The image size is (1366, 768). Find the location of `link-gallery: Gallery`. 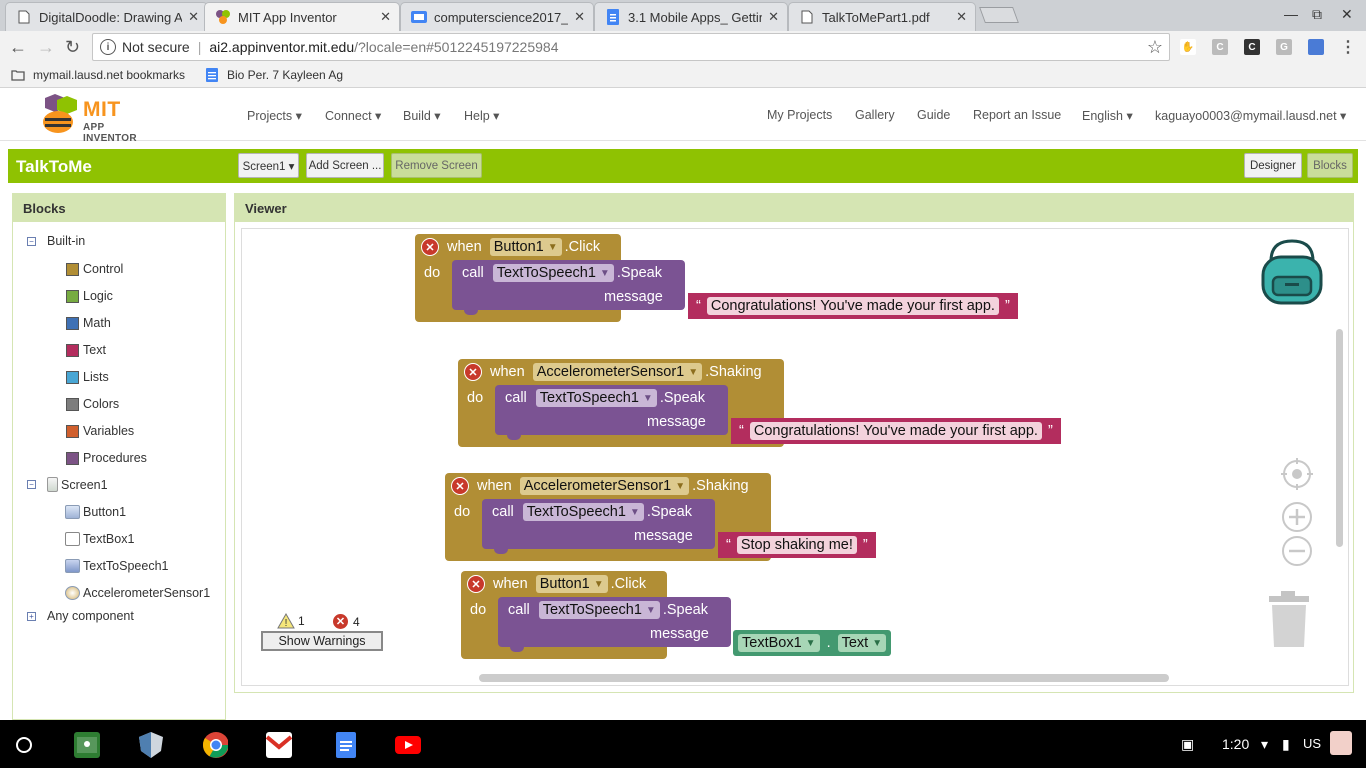

link-gallery: Gallery is located at coordinates (875, 115).